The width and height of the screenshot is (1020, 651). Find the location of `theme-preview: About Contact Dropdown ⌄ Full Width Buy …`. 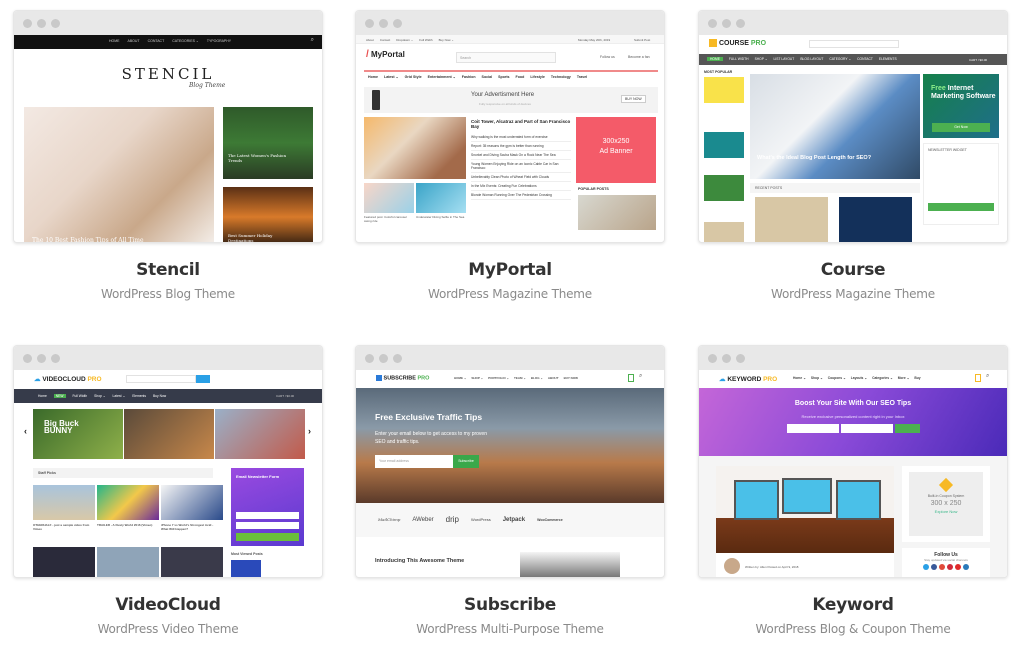

theme-preview: About Contact Dropdown ⌄ Full Width Buy … is located at coordinates (510, 126).